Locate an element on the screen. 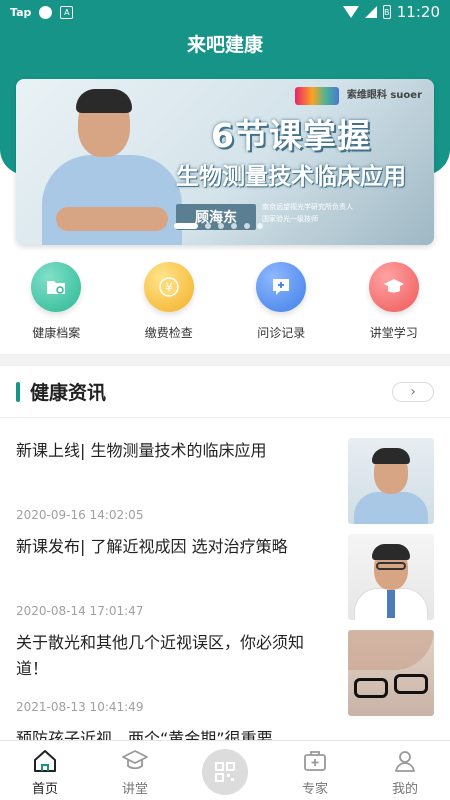  nav-profile: 我的 is located at coordinates (405, 770).